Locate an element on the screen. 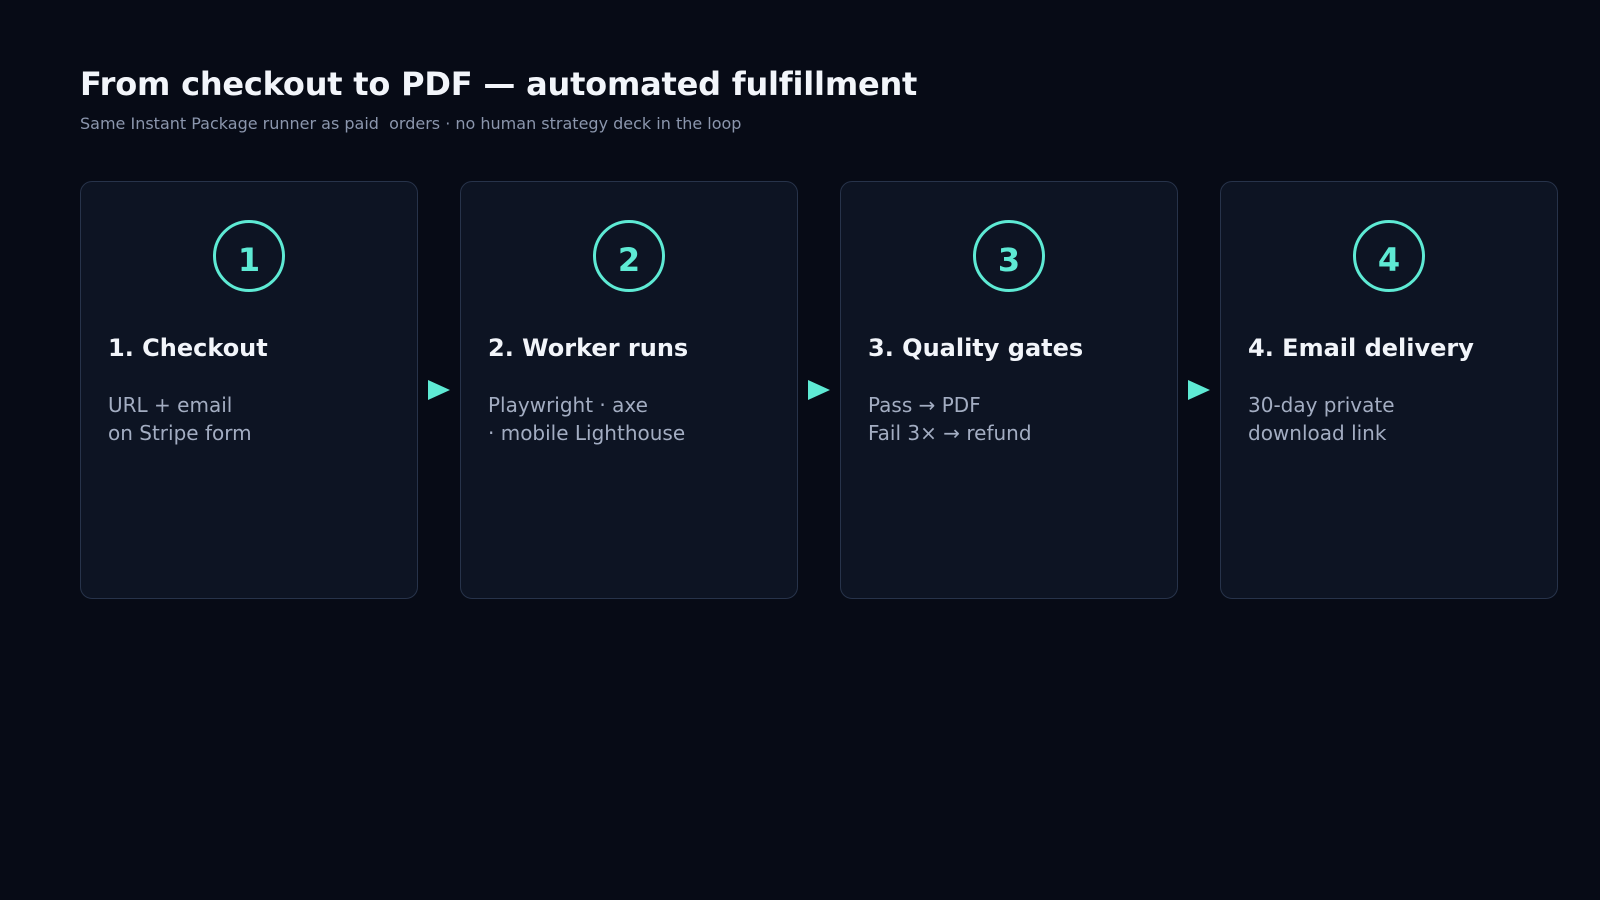 This screenshot has width=1600, height=900. step-number: 1 is located at coordinates (249, 260).